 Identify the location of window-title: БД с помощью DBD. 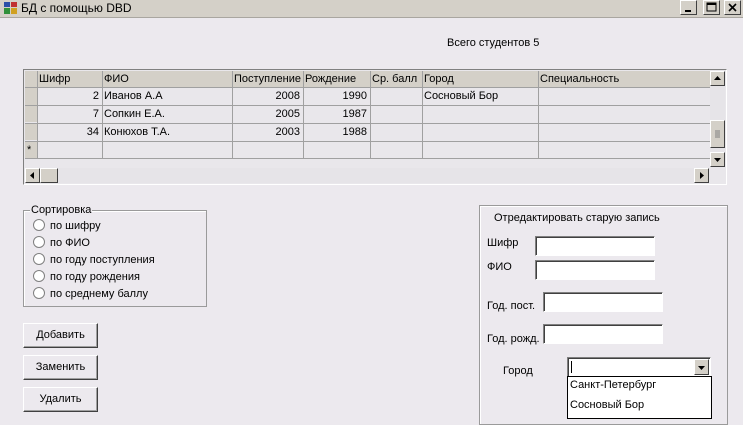
(76, 8).